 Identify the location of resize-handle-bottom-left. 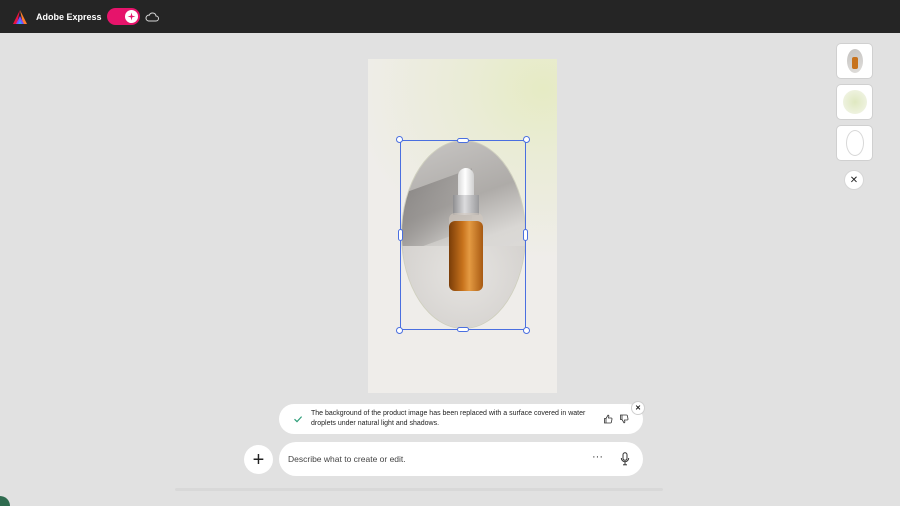
(399, 330).